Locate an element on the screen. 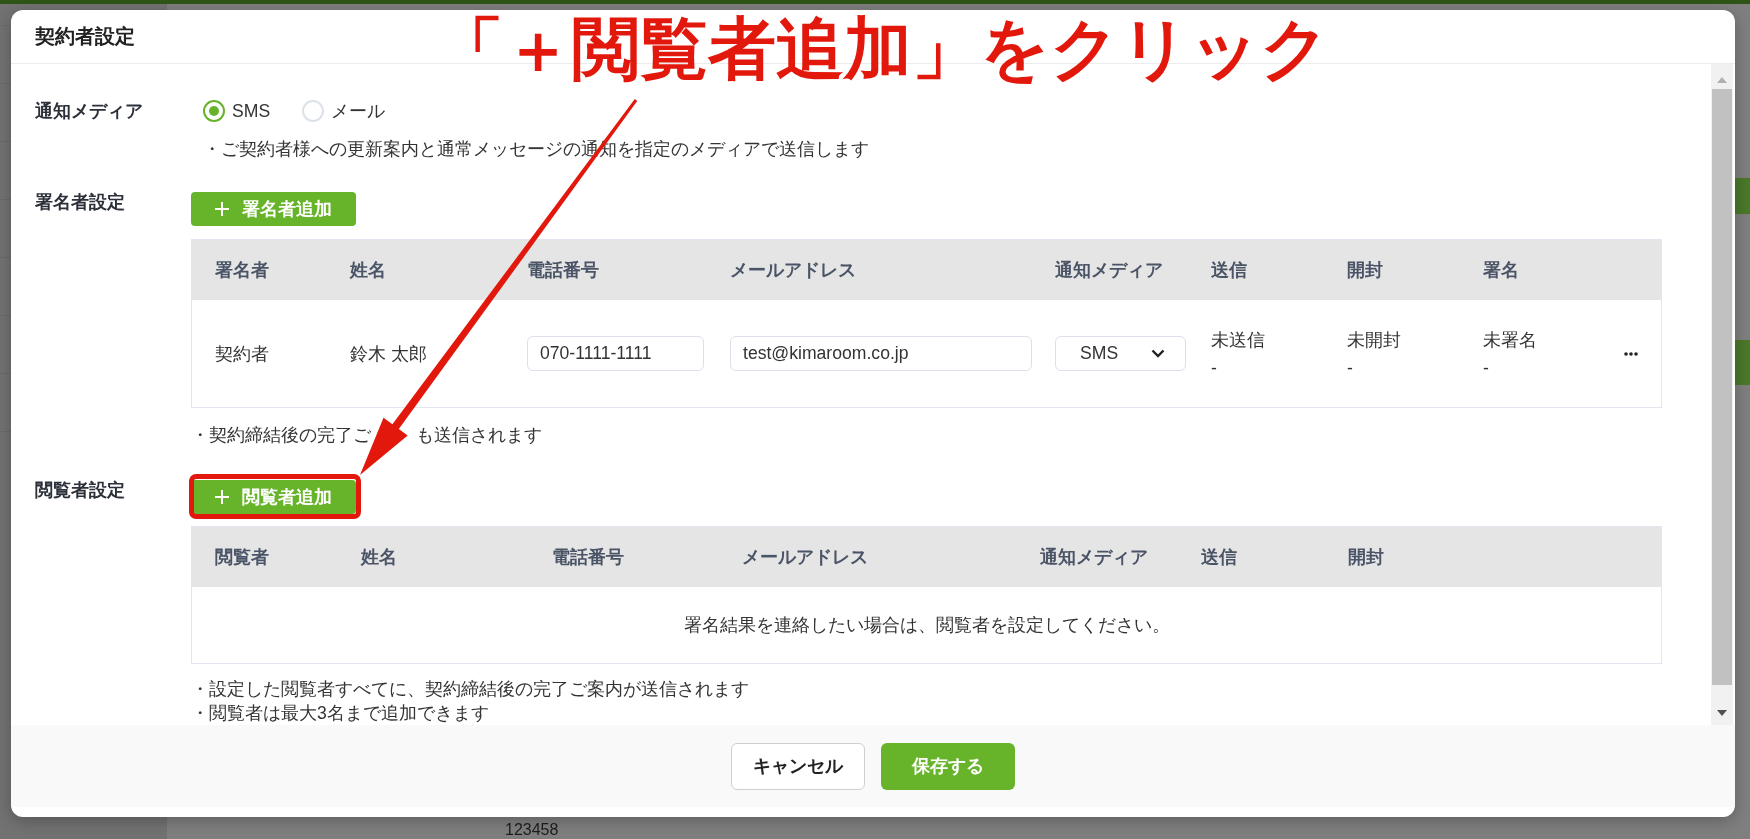 The image size is (1750, 839). status-text: 未署名 is located at coordinates (1510, 340).